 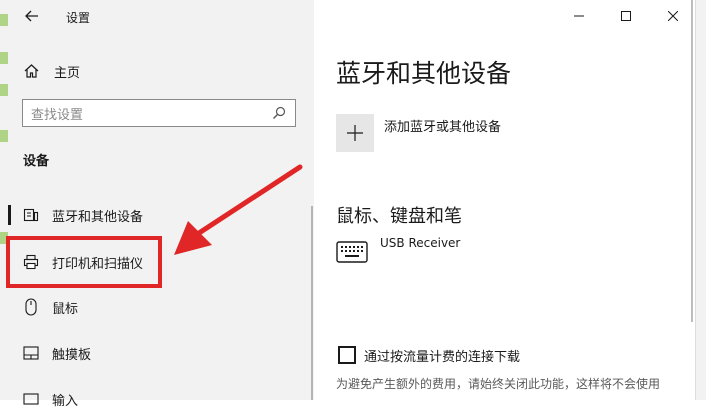 I want to click on sidebar-item-home: 主页, so click(x=161, y=71).